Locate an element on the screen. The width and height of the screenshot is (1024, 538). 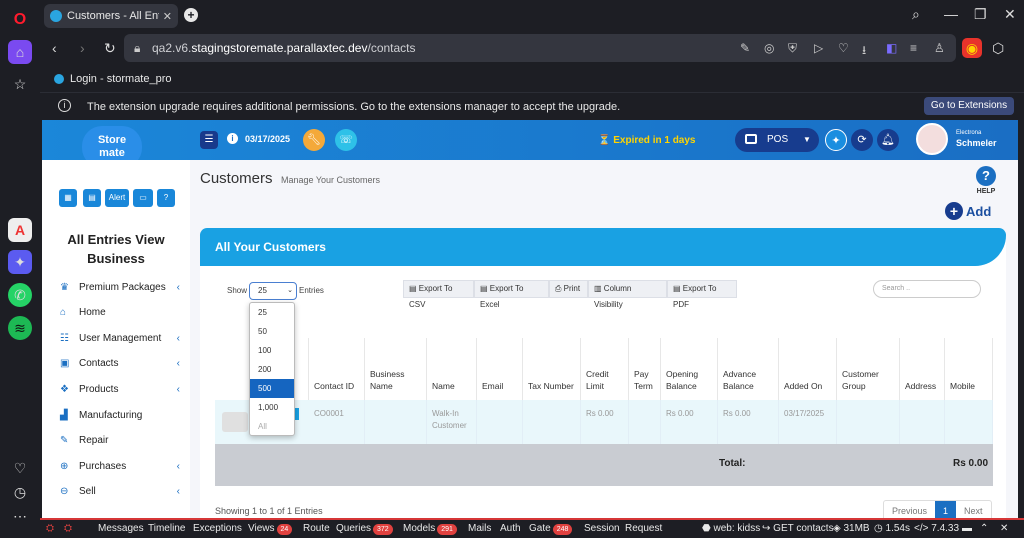
sidebar-item-premium-packages: ♛ Premium Packages ‹ is located at coordinates (120, 287).